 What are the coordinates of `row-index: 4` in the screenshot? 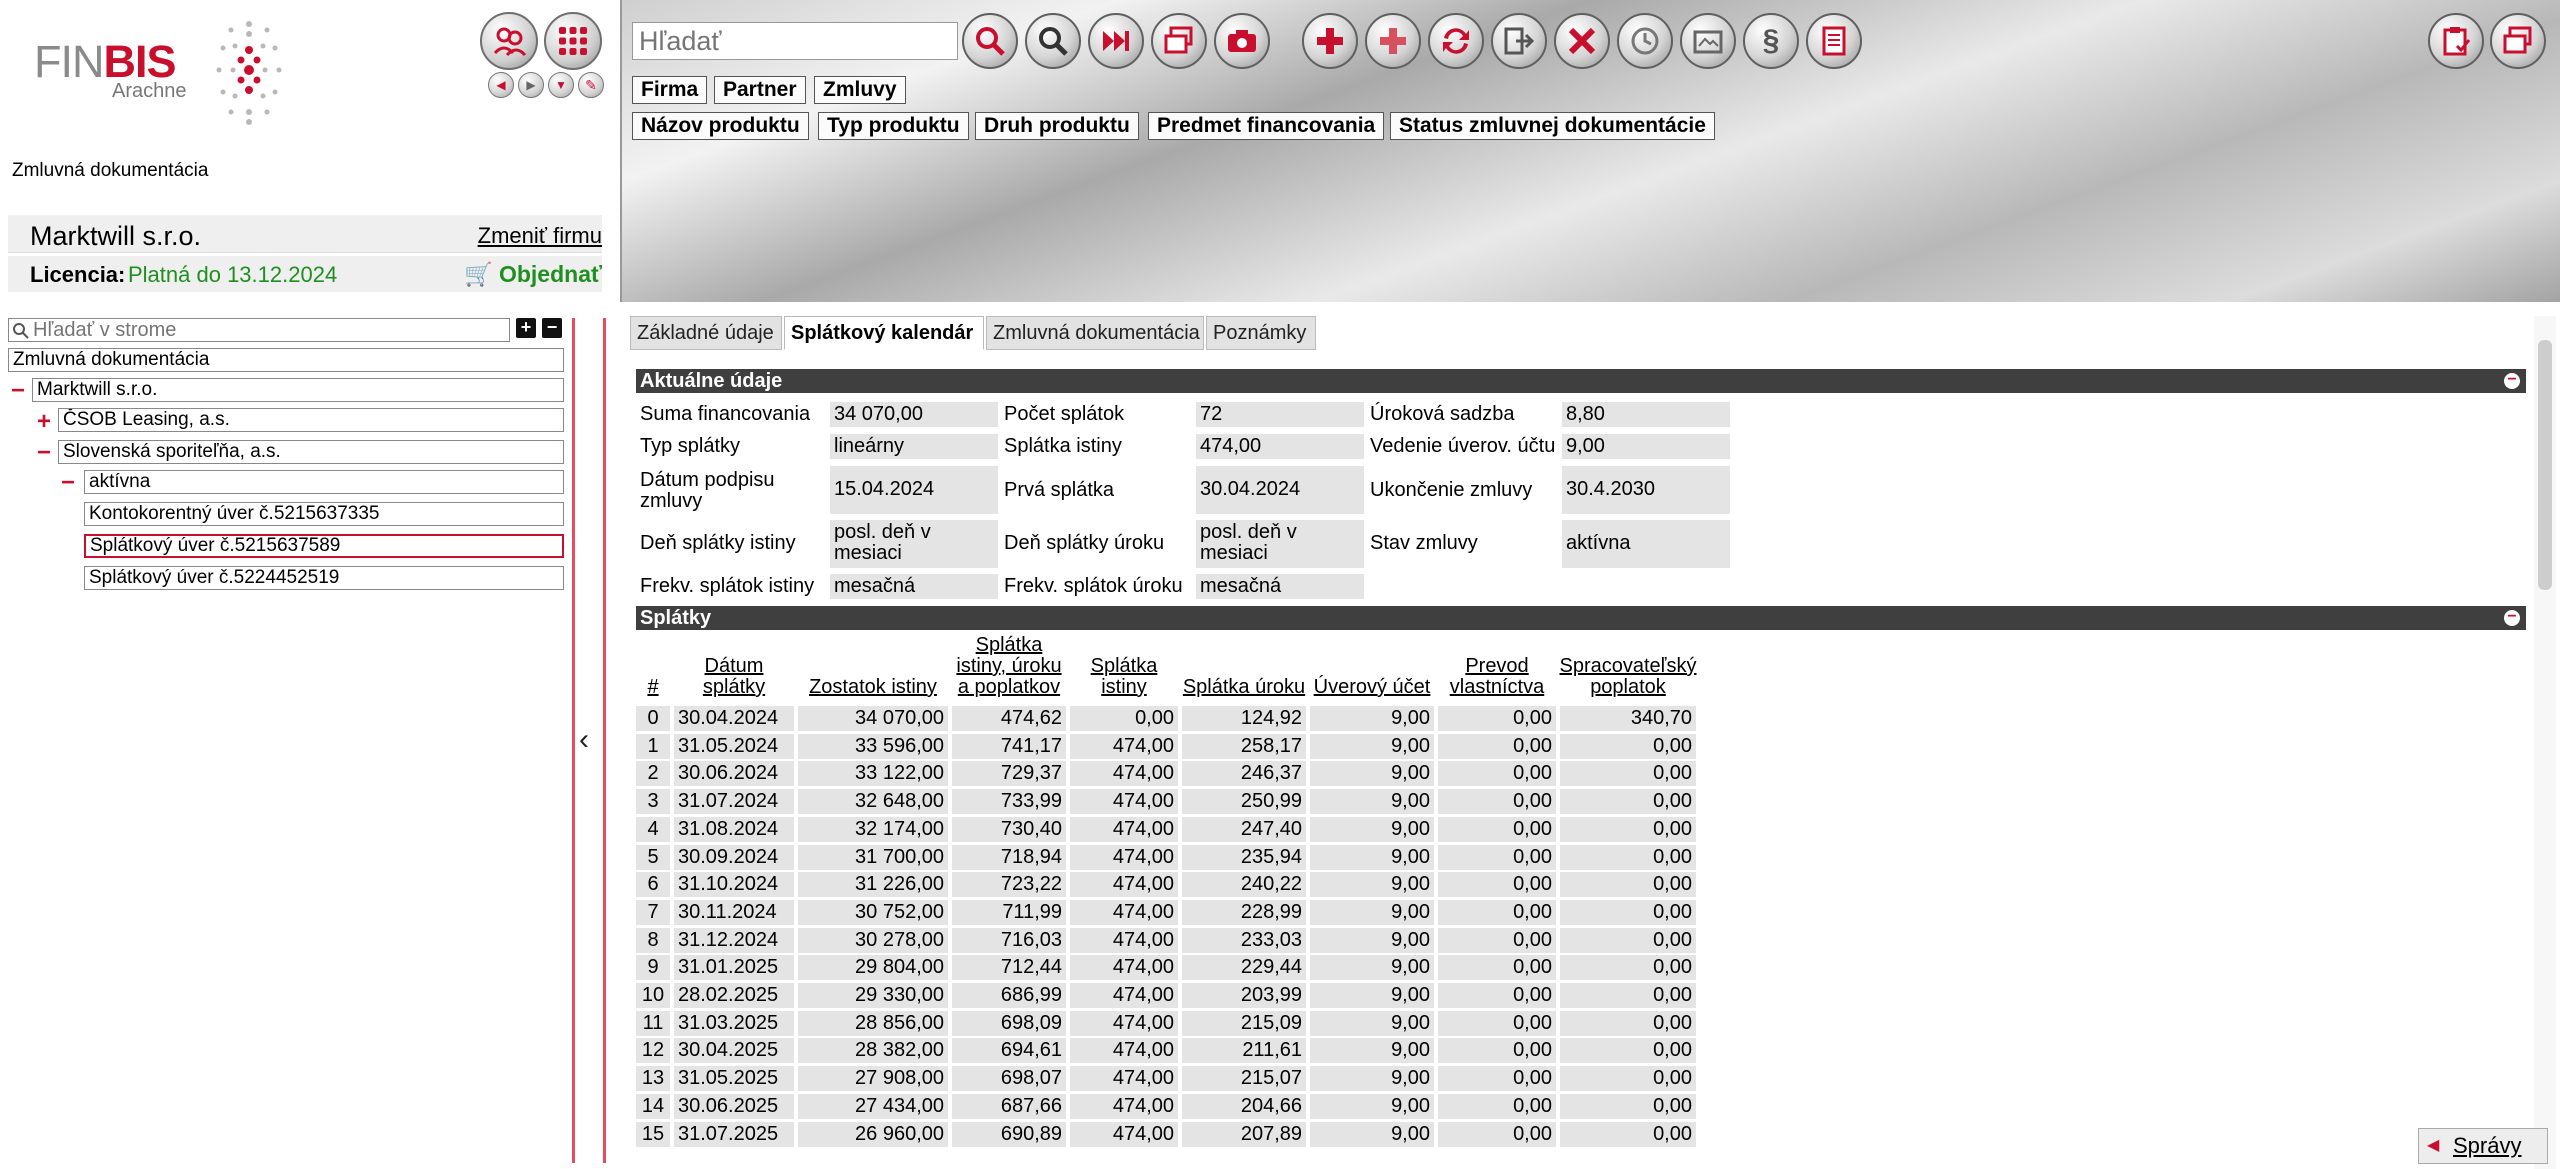 It's located at (653, 829).